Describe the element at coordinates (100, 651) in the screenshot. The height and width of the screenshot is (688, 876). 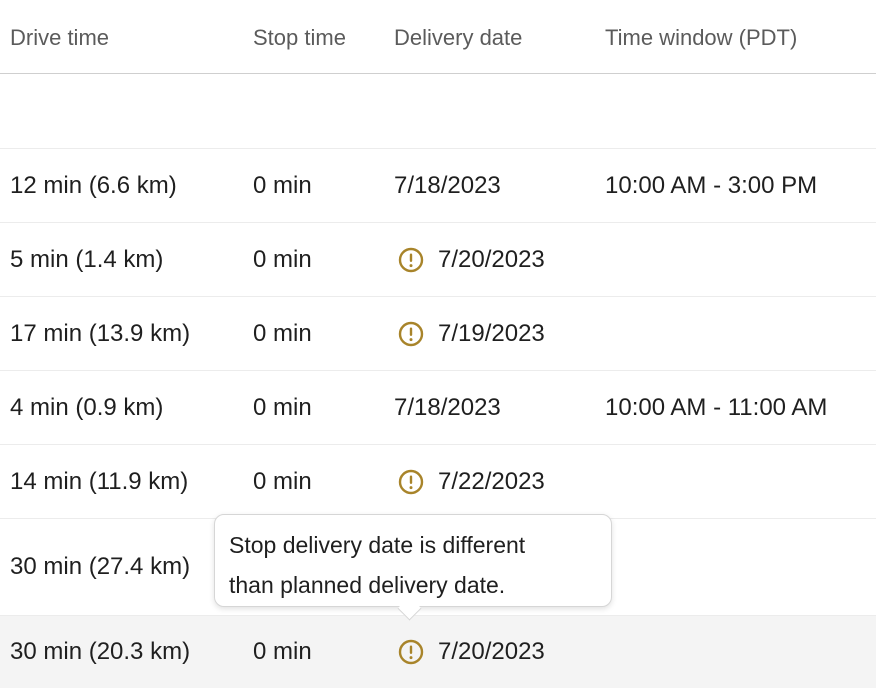
I see `drive-time-cell: 30 min (20.3 km)` at that location.